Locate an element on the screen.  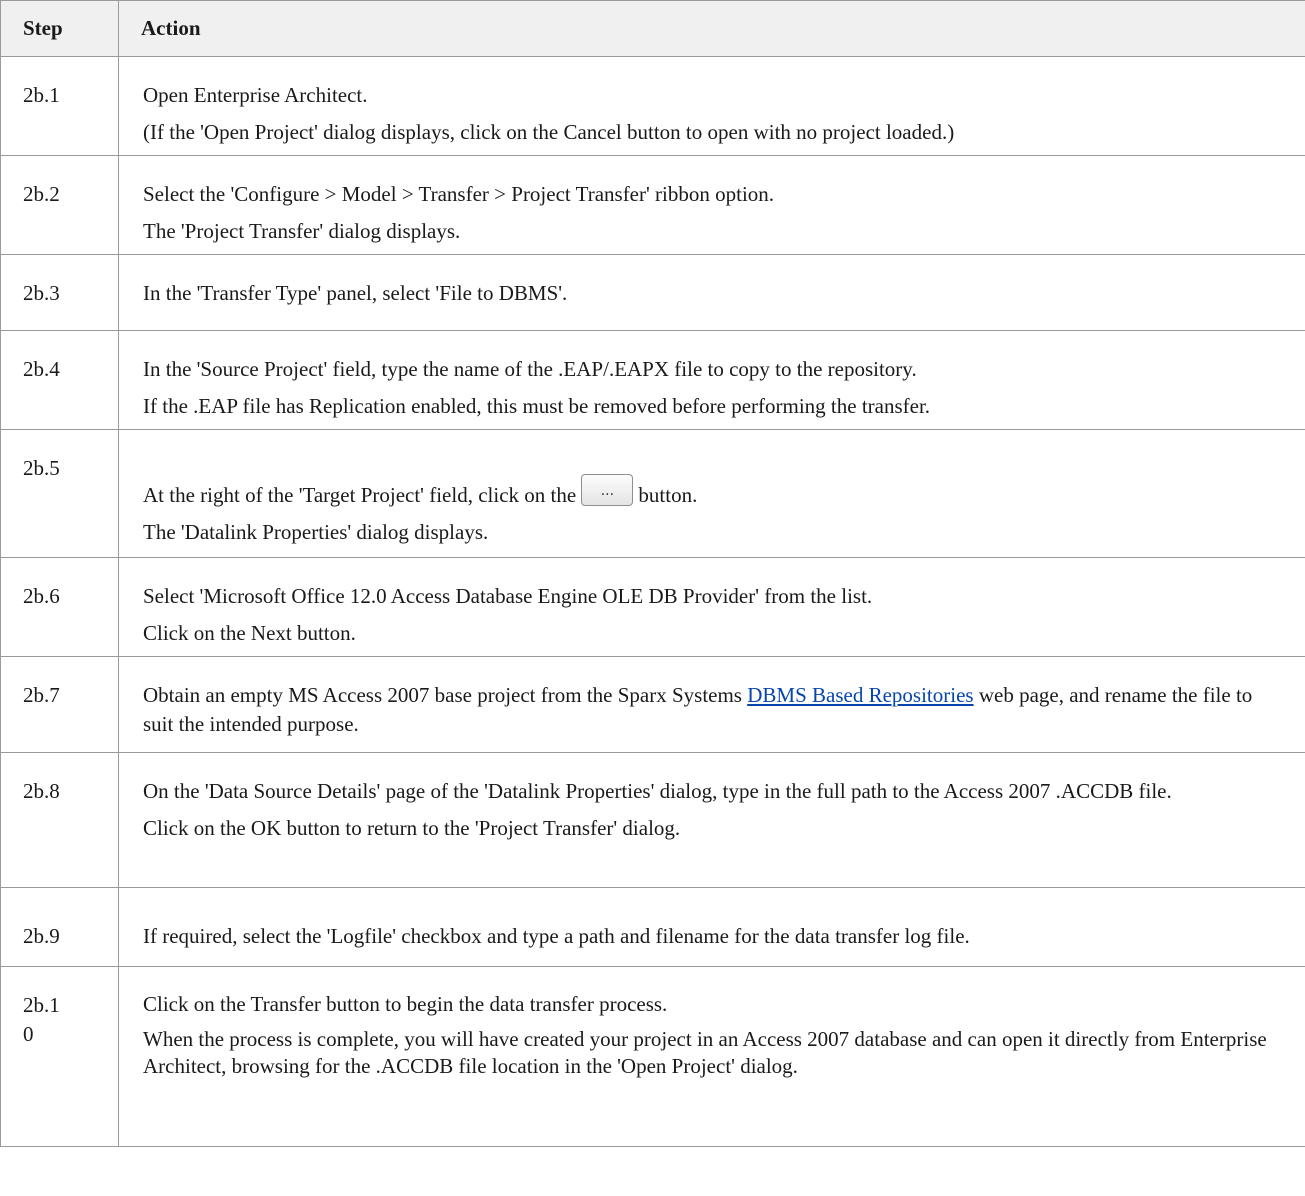
action-text-after: button. is located at coordinates (668, 495).